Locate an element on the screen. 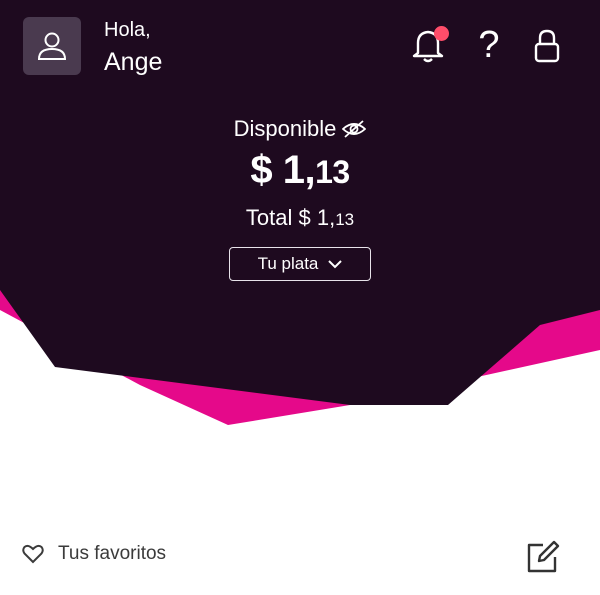 Image resolution: width=600 pixels, height=595 pixels. edit-icon is located at coordinates (543, 556).